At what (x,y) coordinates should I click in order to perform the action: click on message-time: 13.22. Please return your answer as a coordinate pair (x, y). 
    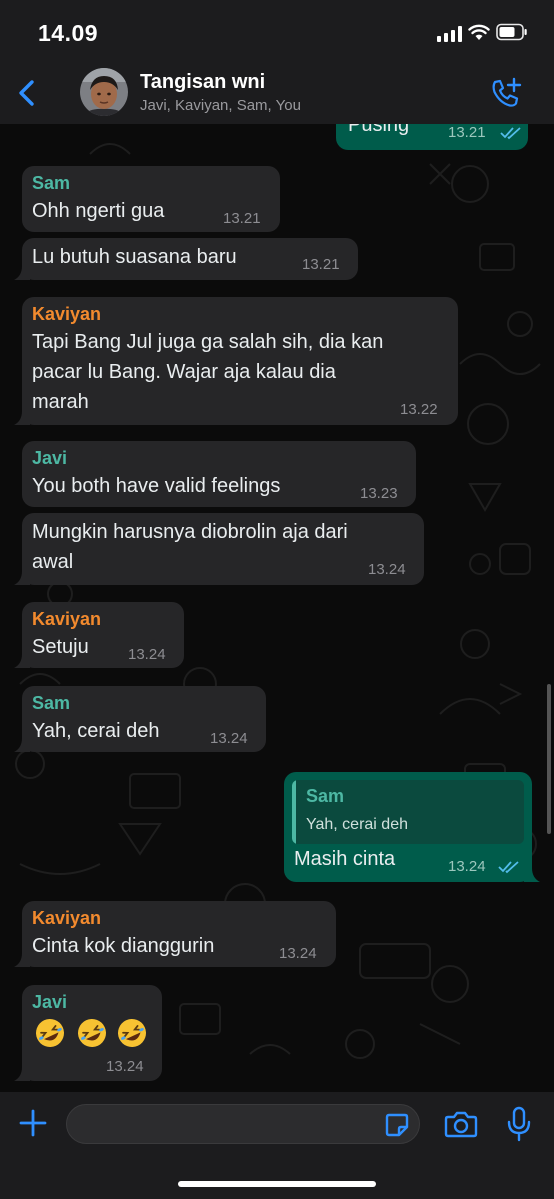
    Looking at the image, I should click on (419, 409).